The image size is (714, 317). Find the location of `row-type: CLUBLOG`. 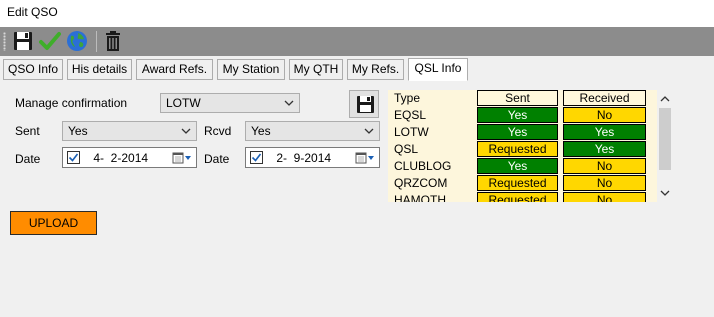

row-type: CLUBLOG is located at coordinates (423, 166).